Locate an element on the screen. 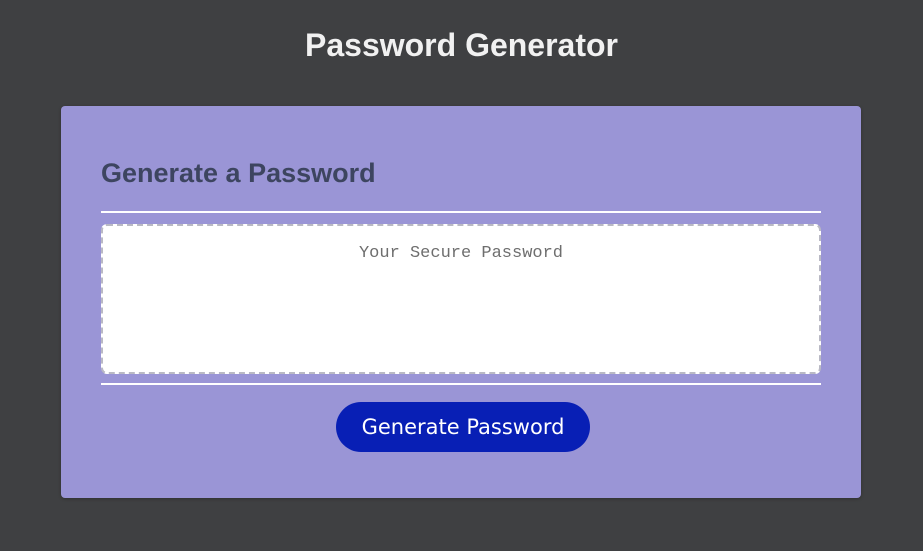  card-divider-bottom is located at coordinates (461, 384).